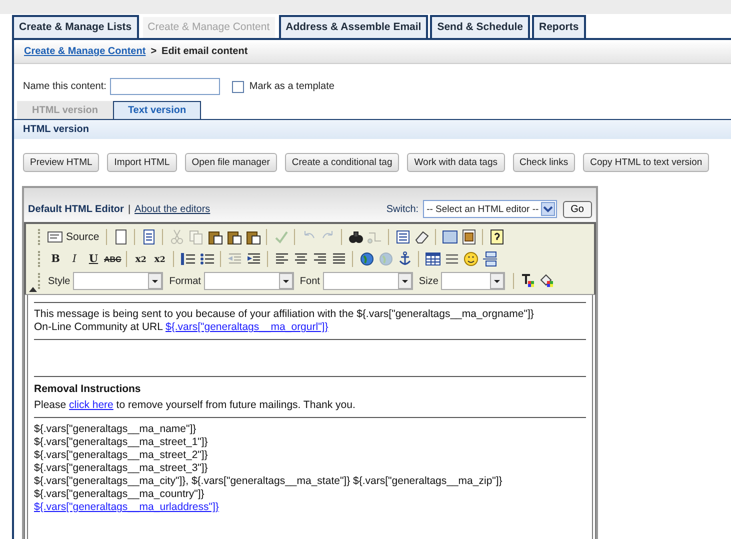 Image resolution: width=731 pixels, height=539 pixels. I want to click on dropdown-label: Font, so click(310, 281).